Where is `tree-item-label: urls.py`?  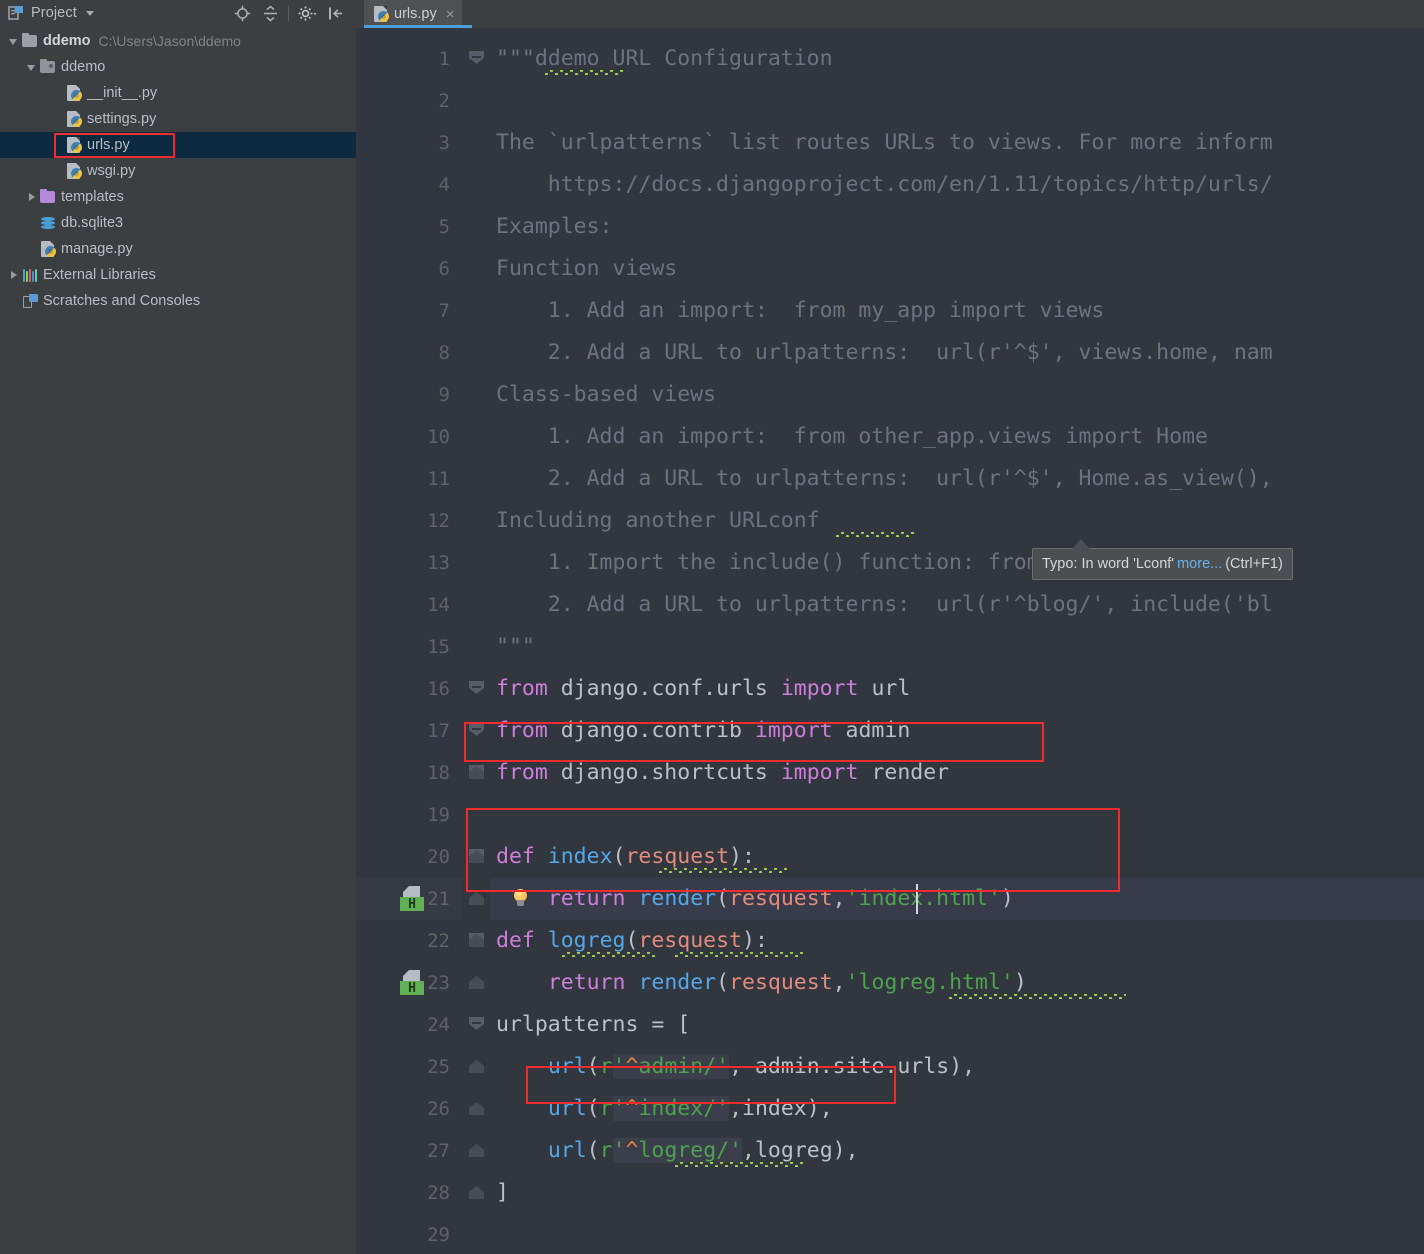 tree-item-label: urls.py is located at coordinates (108, 145).